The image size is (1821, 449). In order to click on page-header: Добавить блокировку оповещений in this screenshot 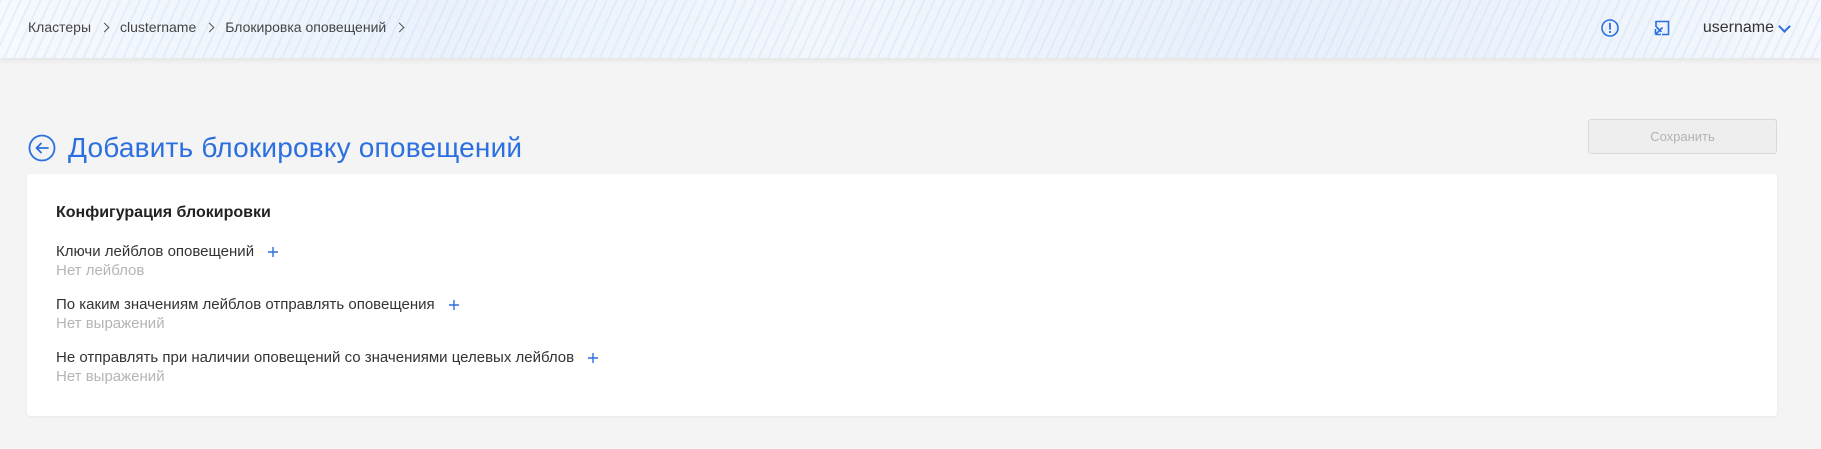, I will do `click(275, 148)`.